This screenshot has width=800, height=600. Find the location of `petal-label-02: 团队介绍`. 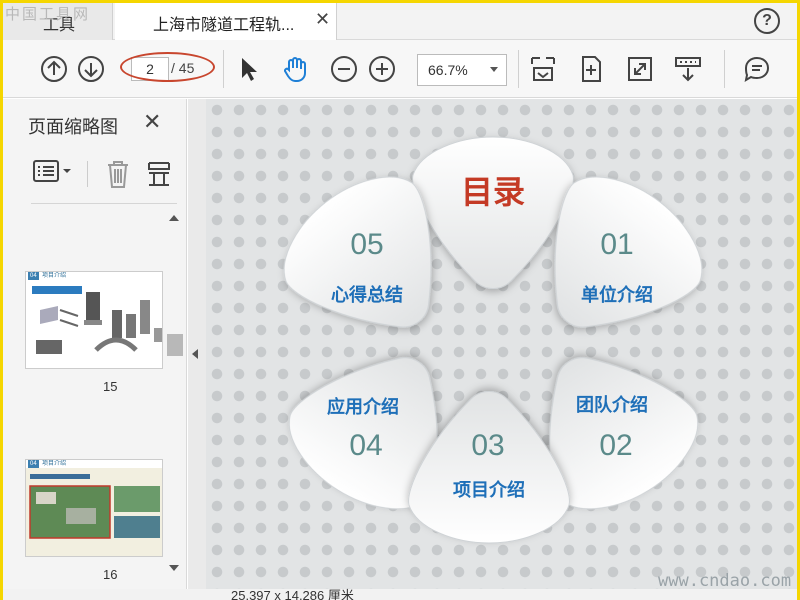

petal-label-02: 团队介绍 is located at coordinates (612, 405).